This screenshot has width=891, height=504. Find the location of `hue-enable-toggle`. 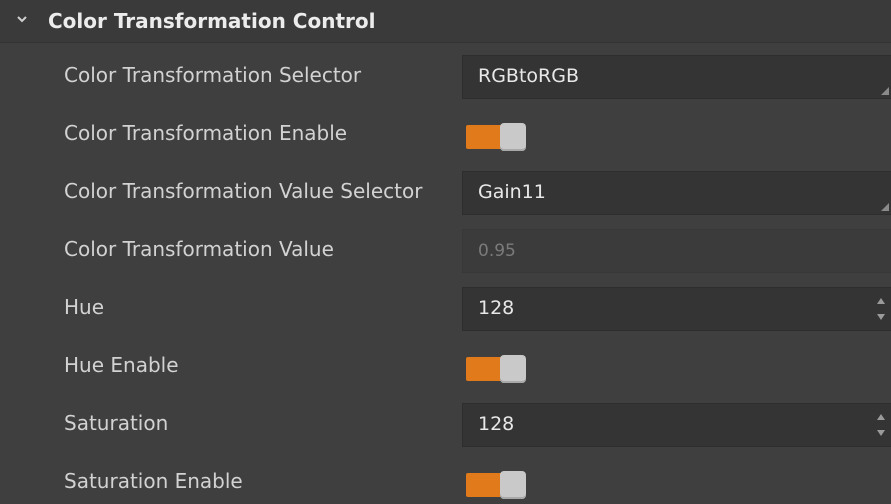

hue-enable-toggle is located at coordinates (496, 370).